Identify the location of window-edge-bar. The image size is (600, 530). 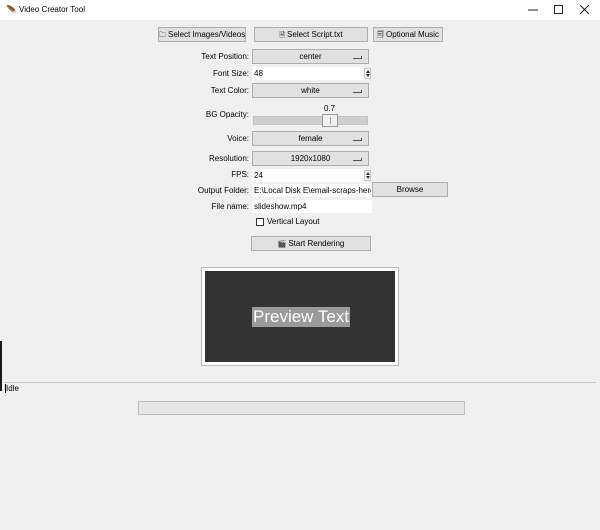
(1, 366).